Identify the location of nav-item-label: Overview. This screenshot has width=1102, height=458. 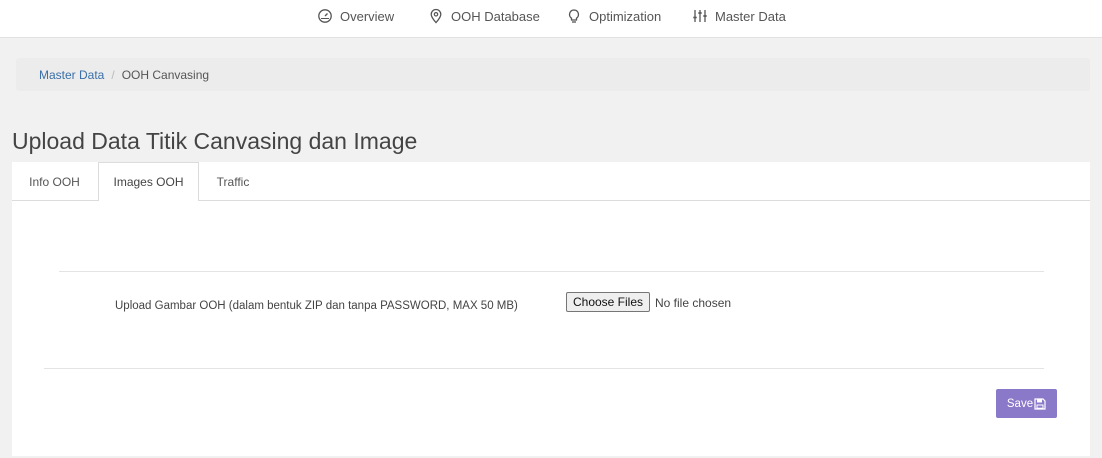
(367, 16).